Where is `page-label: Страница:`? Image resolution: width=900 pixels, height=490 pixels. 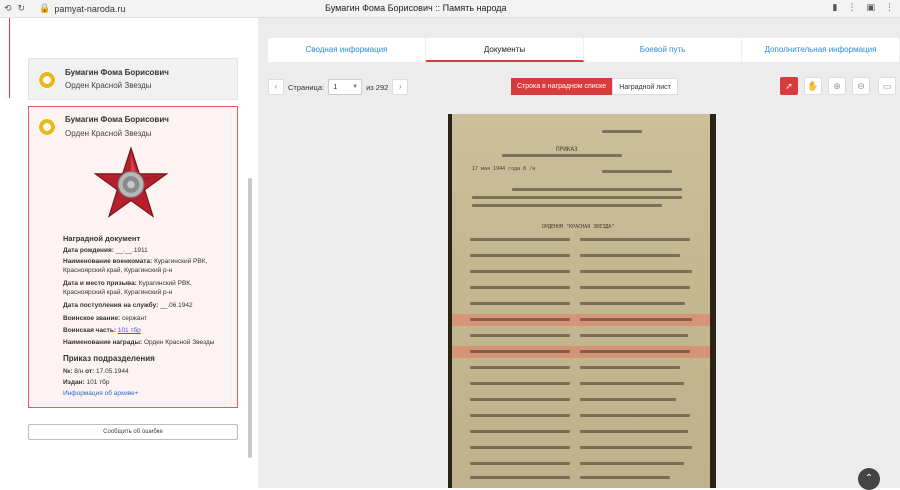 page-label: Страница: is located at coordinates (306, 87).